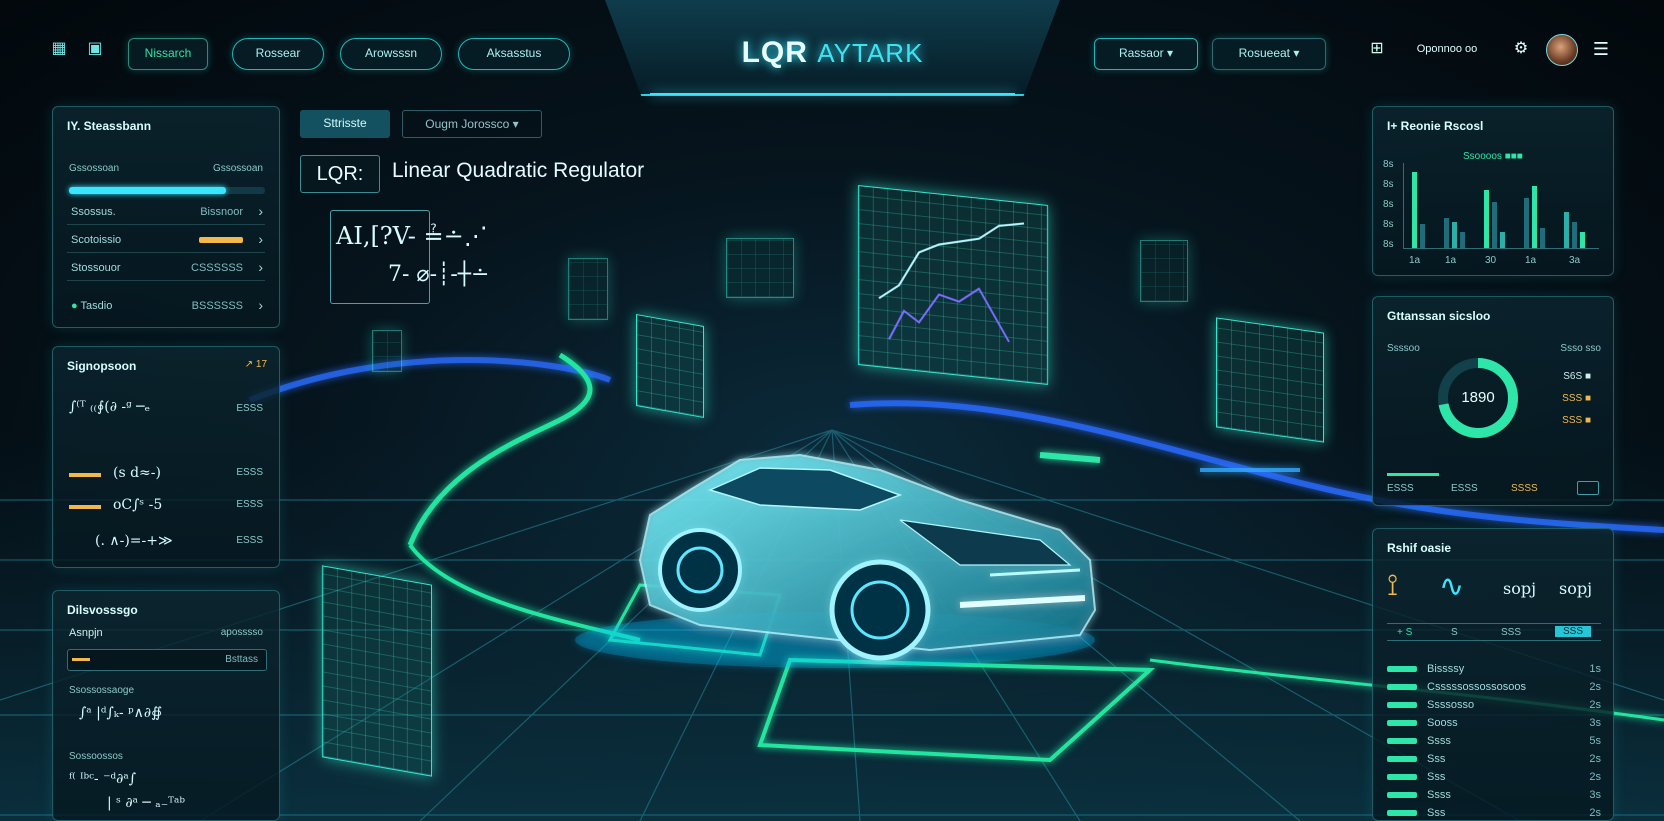  I want to click on list-label: Sooss, so click(1442, 723).